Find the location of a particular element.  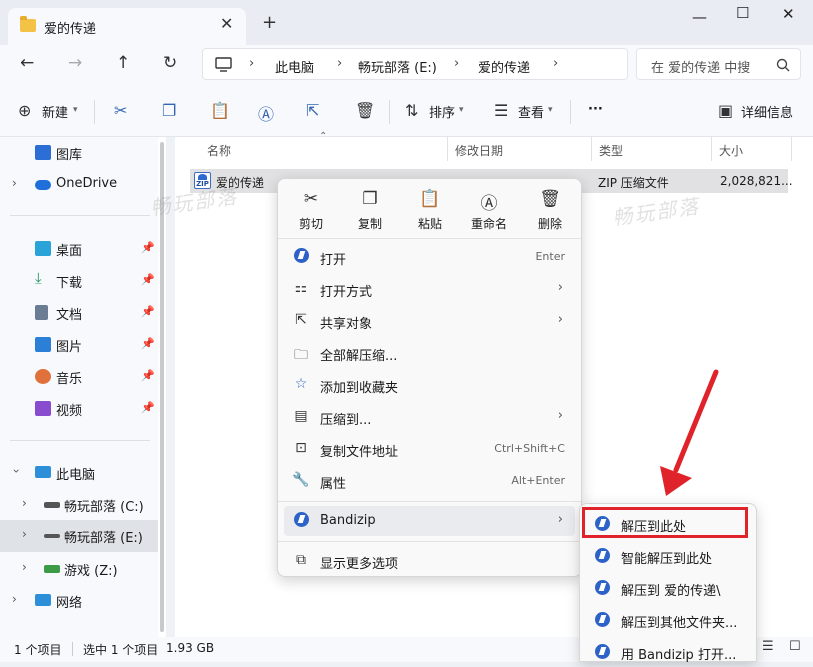

view-icon: ☰ is located at coordinates (501, 110).